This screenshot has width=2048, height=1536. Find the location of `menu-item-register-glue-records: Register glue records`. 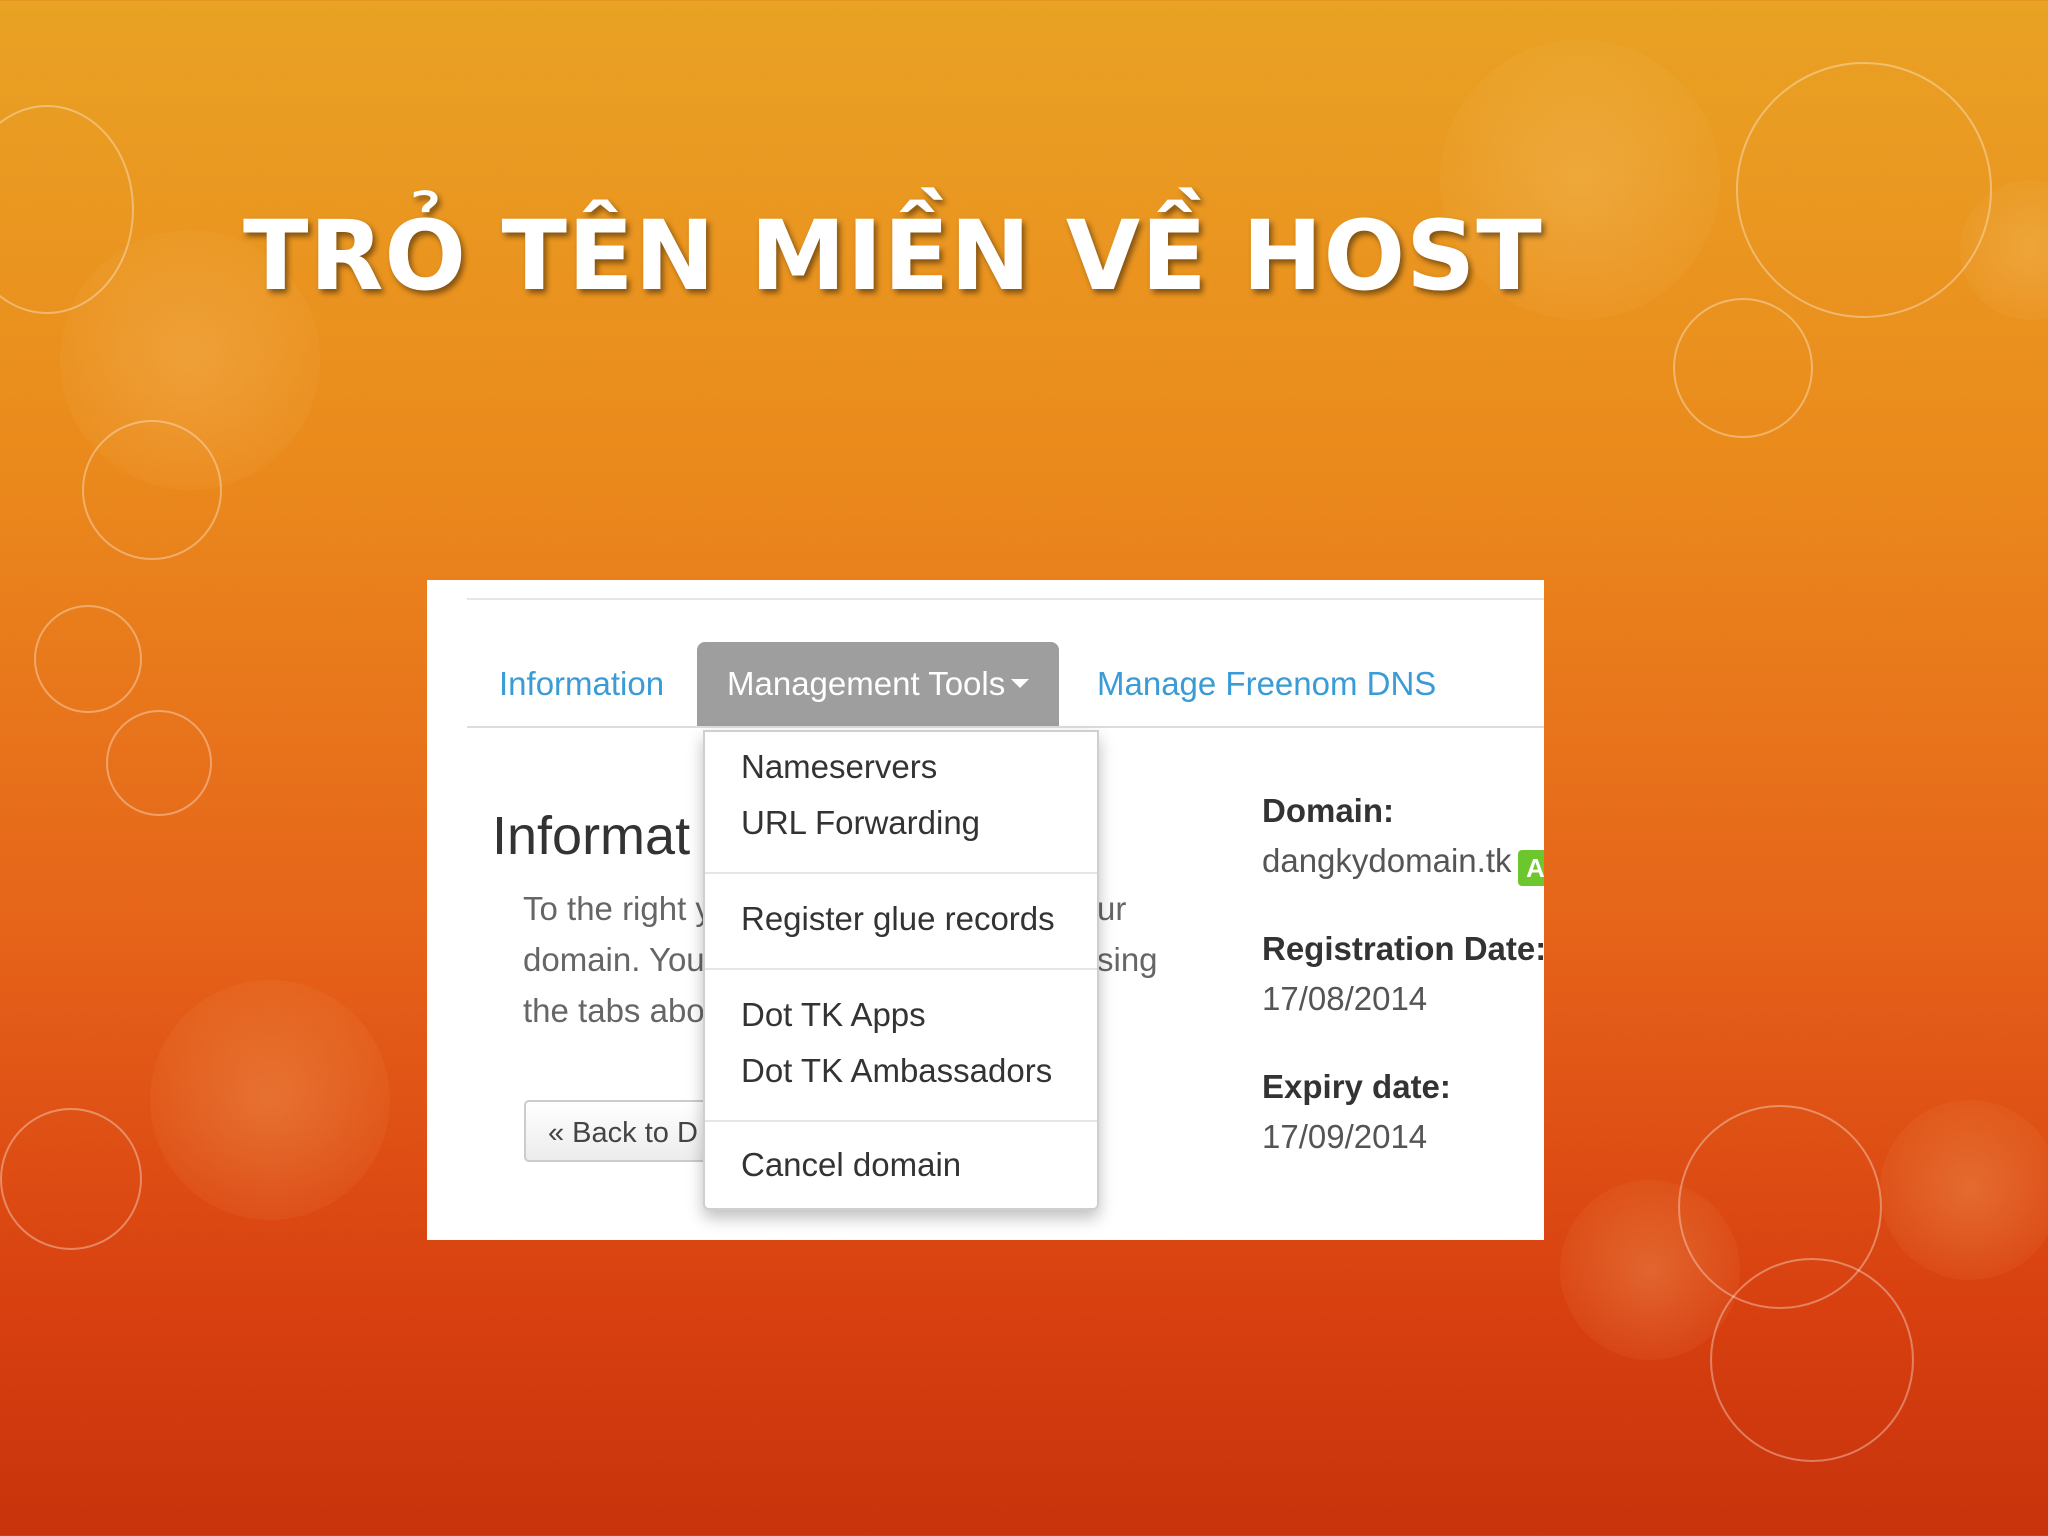

menu-item-register-glue-records: Register glue records is located at coordinates (898, 919).